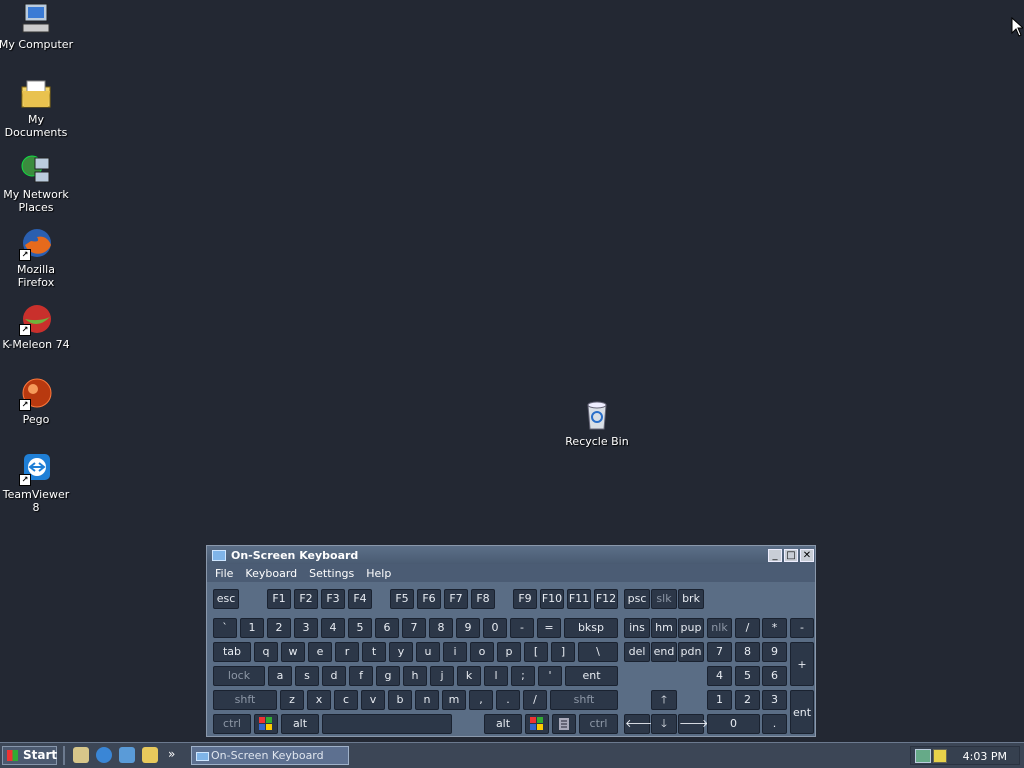 The height and width of the screenshot is (768, 1024). Describe the element at coordinates (427, 700) in the screenshot. I see `key-n: n` at that location.